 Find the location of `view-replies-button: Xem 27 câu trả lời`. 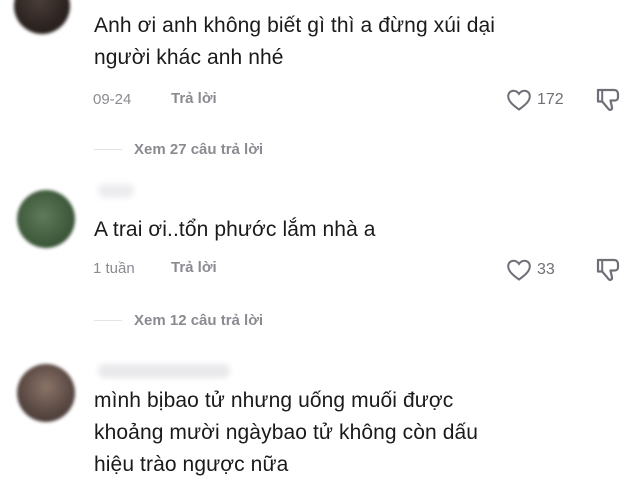

view-replies-button: Xem 27 câu trả lời is located at coordinates (178, 149).